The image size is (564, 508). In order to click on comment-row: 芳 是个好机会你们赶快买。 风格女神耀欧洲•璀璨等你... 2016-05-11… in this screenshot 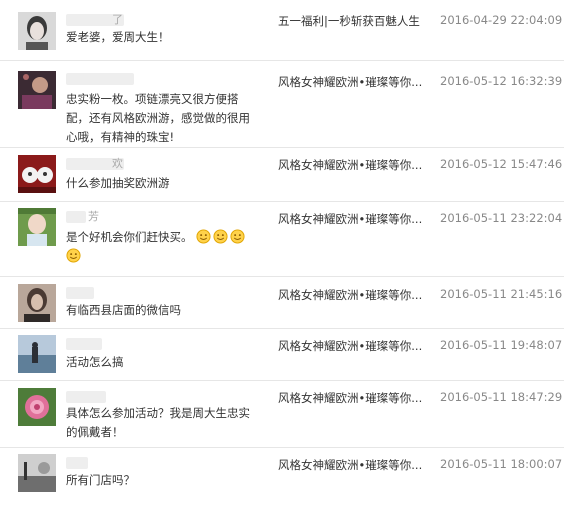, I will do `click(282, 239)`.